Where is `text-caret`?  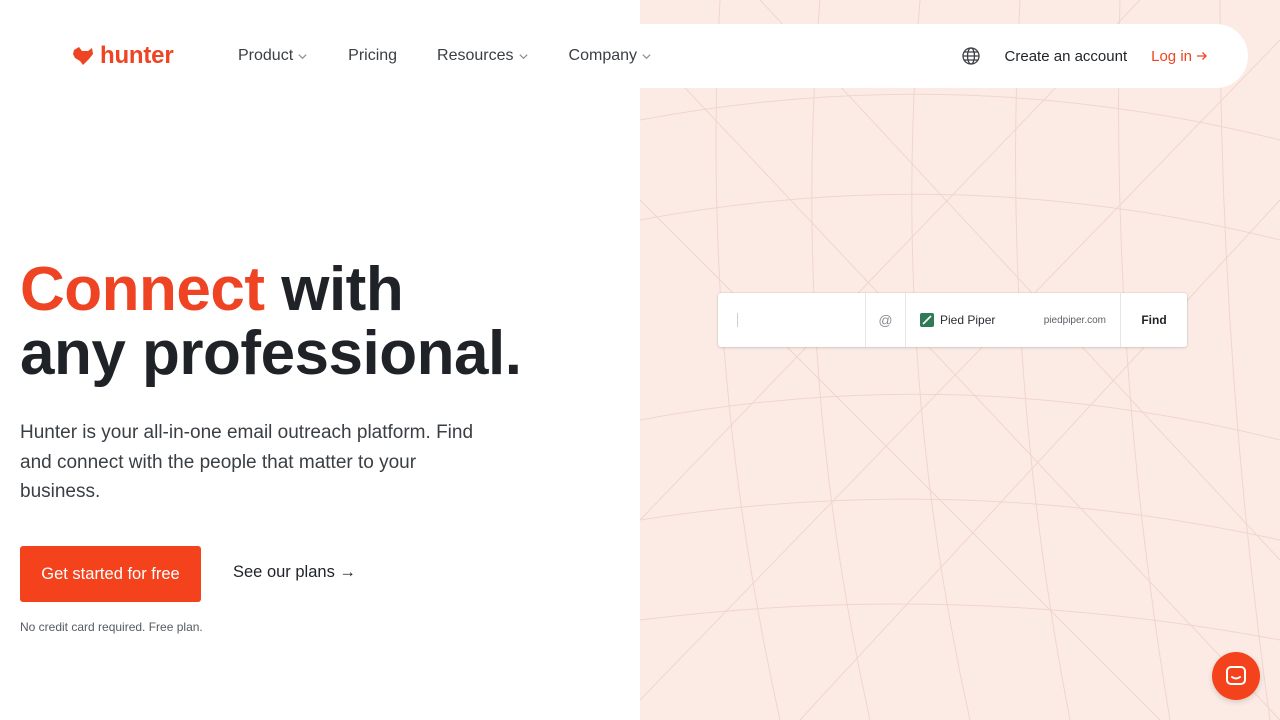 text-caret is located at coordinates (737, 320).